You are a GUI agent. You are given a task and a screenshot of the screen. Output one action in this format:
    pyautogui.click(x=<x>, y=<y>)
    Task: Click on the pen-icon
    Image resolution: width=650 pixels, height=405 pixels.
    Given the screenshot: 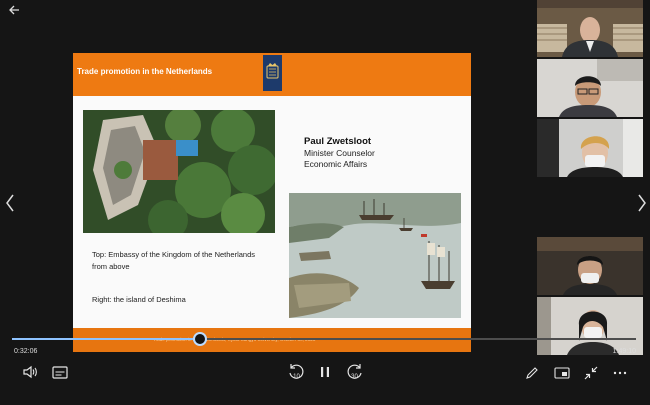 What is the action you would take?
    pyautogui.click(x=532, y=373)
    